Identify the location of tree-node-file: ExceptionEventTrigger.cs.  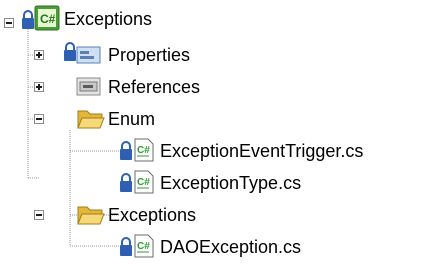
(261, 151).